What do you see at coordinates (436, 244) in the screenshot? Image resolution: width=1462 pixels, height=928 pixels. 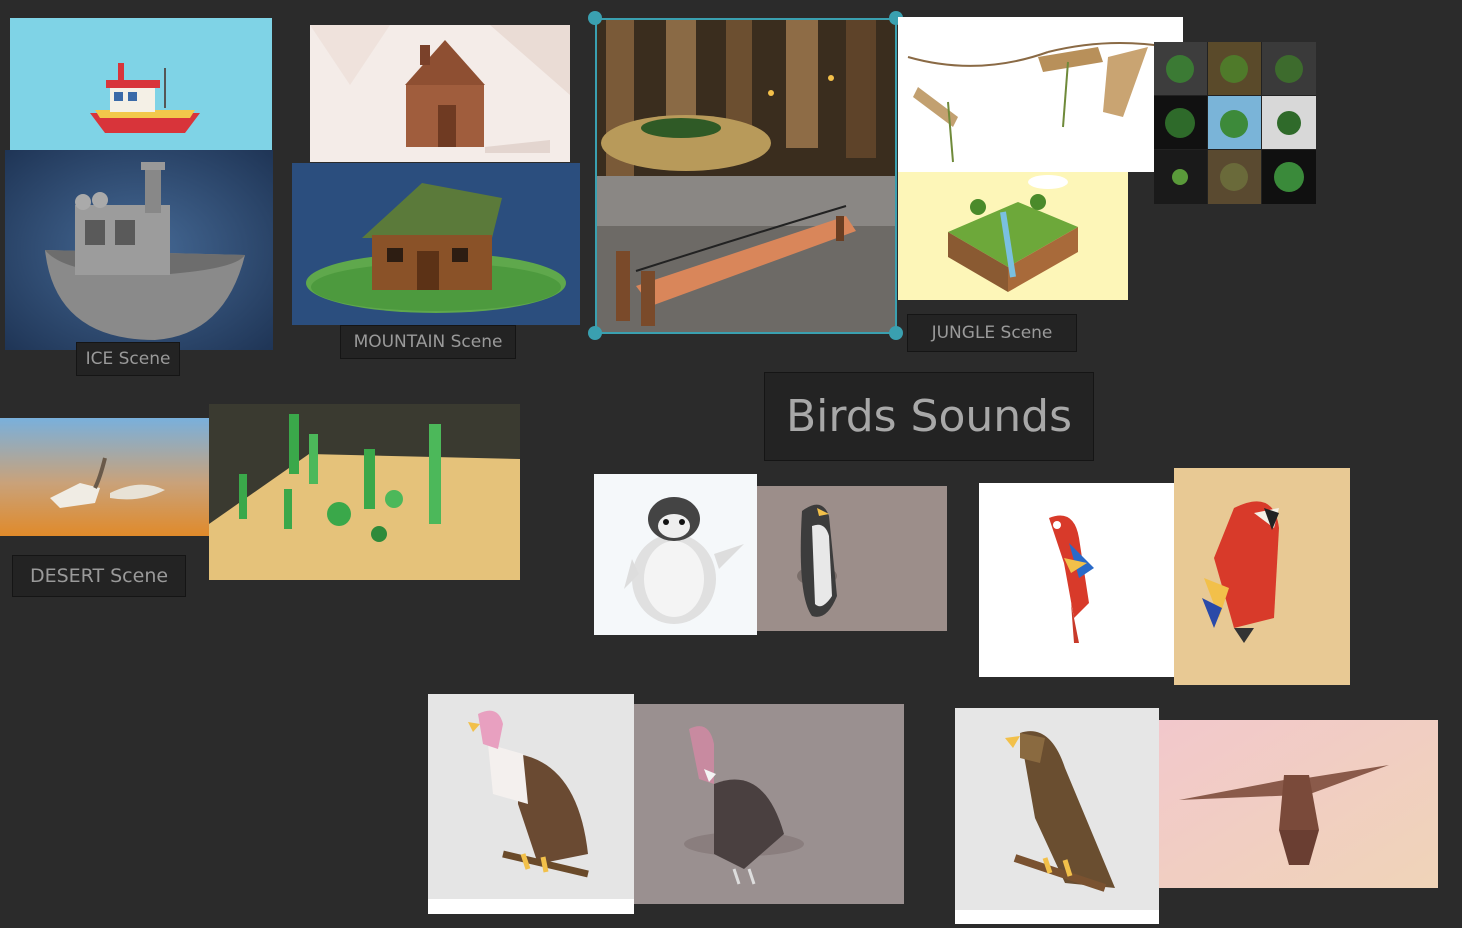 I see `image-log-cabin-island` at bounding box center [436, 244].